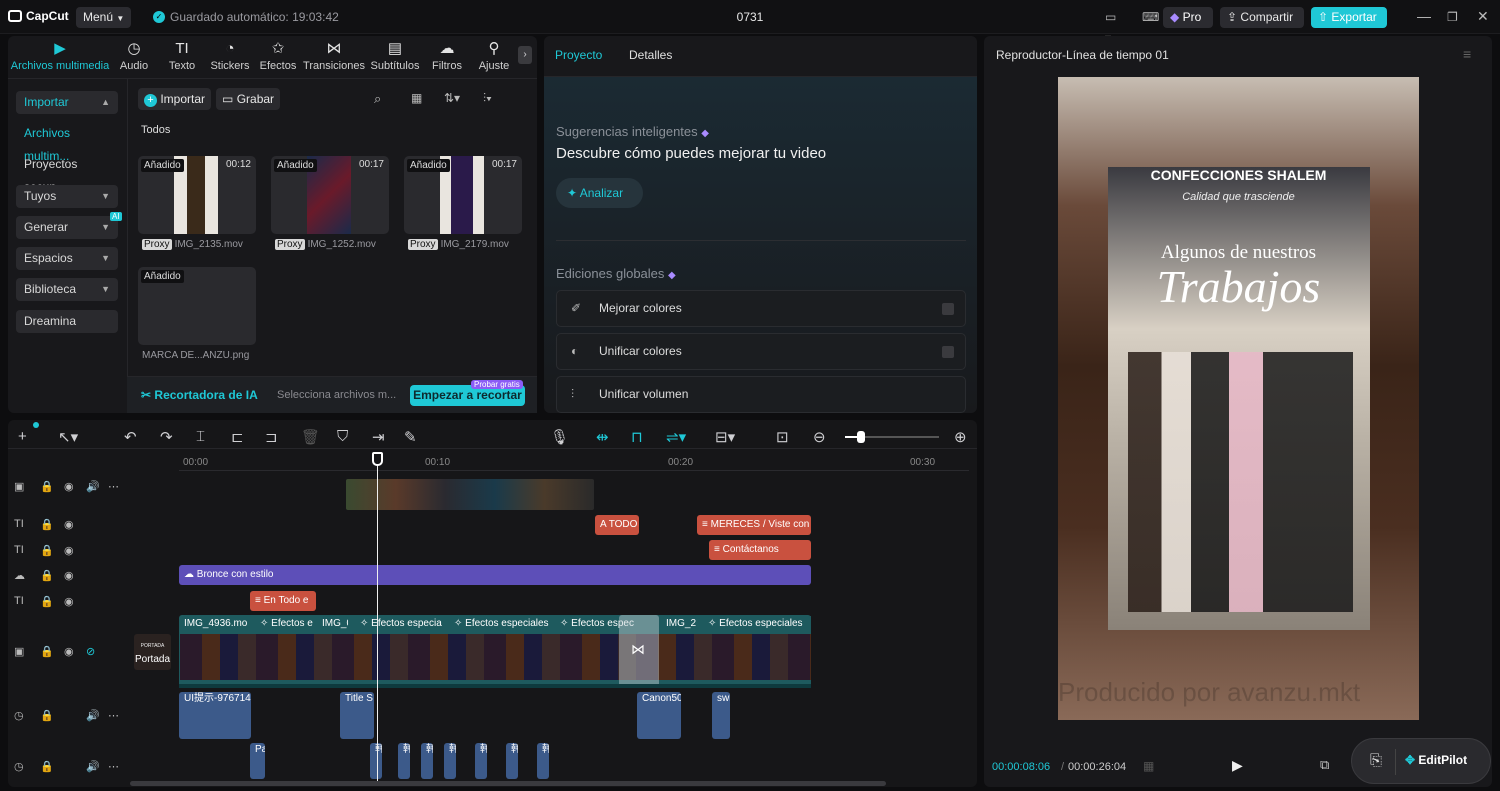 The height and width of the screenshot is (791, 1500). Describe the element at coordinates (1376, 760) in the screenshot. I see `edit-icon: ⎘` at that location.